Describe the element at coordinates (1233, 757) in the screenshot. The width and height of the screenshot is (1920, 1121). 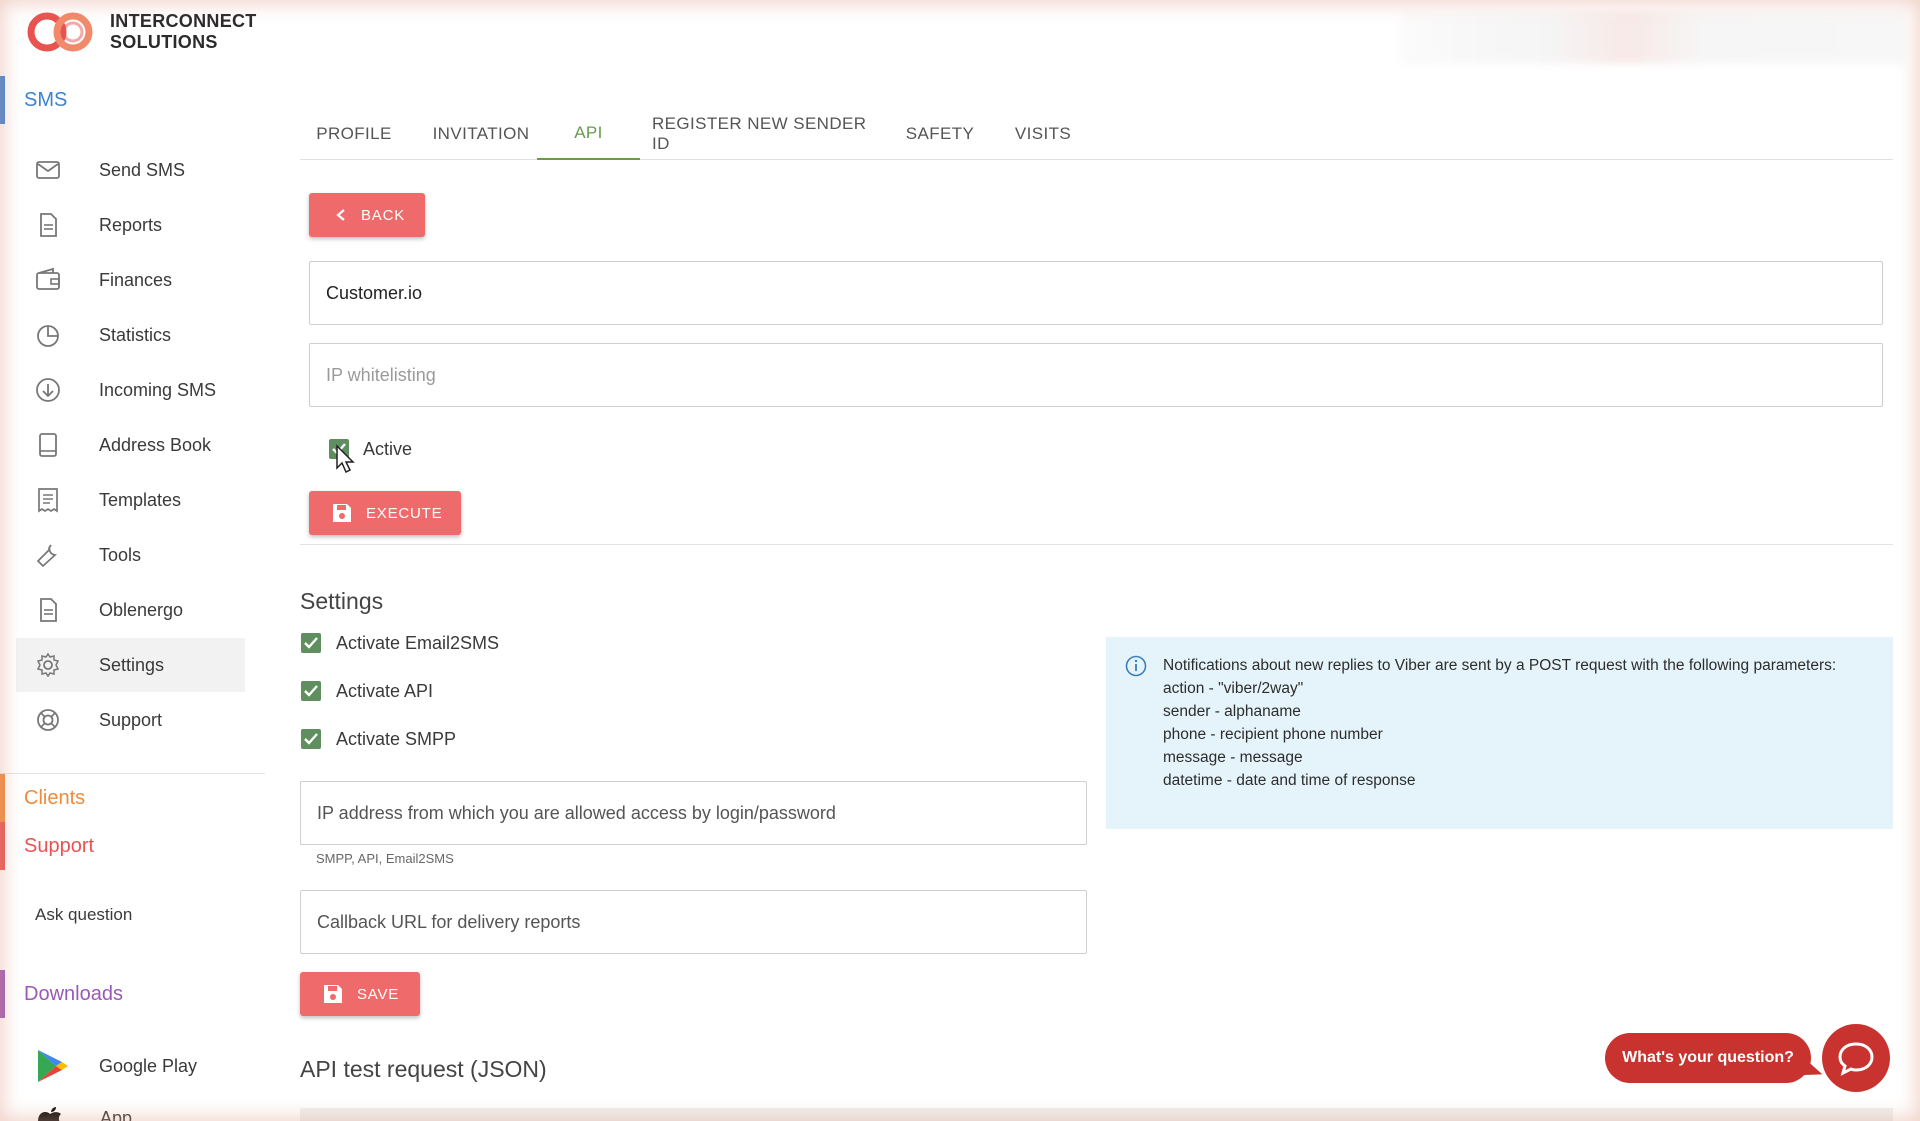
I see `info-line: message - message` at that location.